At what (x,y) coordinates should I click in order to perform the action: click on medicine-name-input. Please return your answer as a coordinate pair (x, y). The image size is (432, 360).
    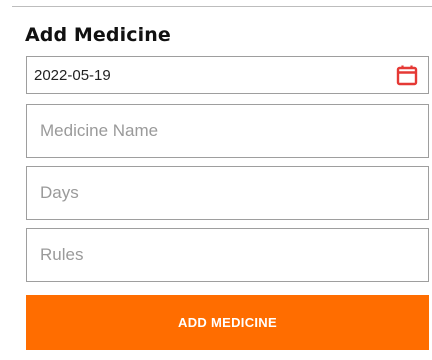
    Looking at the image, I should click on (227, 131).